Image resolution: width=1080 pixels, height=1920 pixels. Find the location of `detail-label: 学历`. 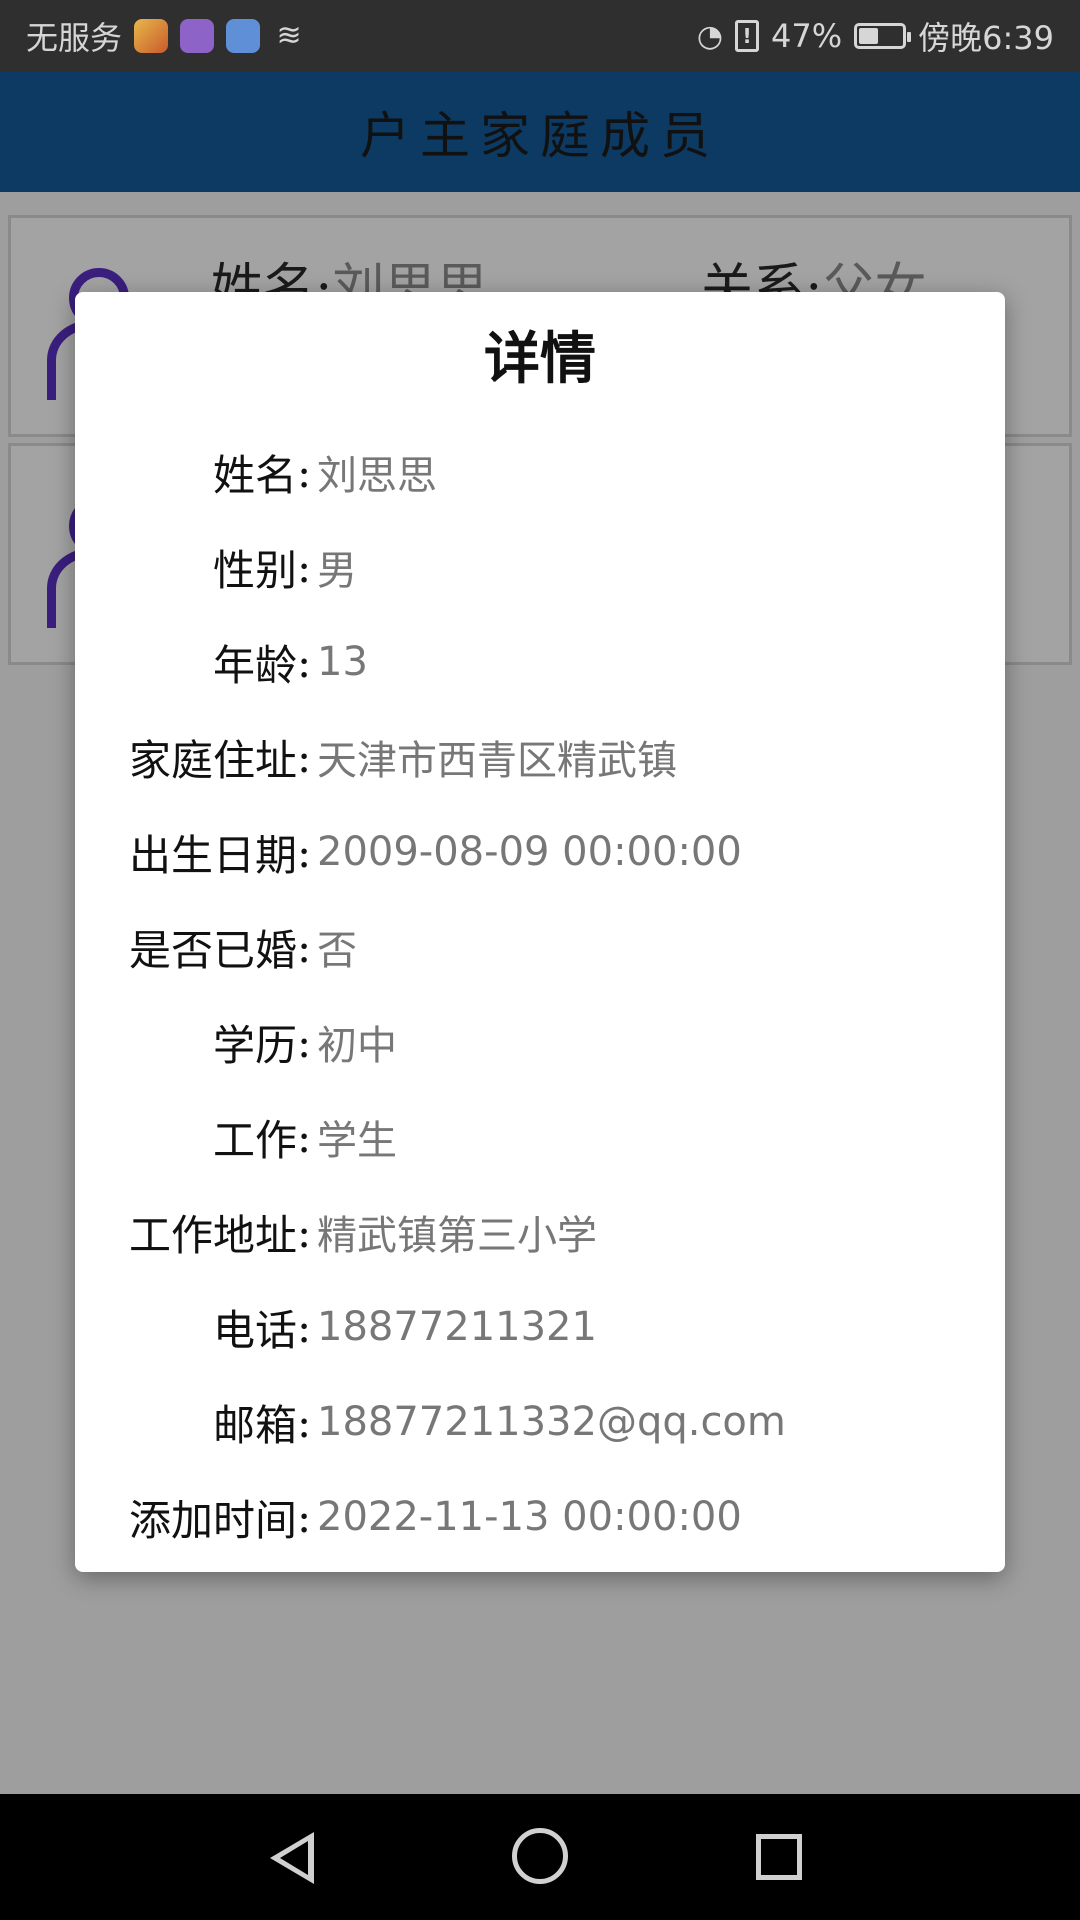

detail-label: 学历 is located at coordinates (254, 1045).